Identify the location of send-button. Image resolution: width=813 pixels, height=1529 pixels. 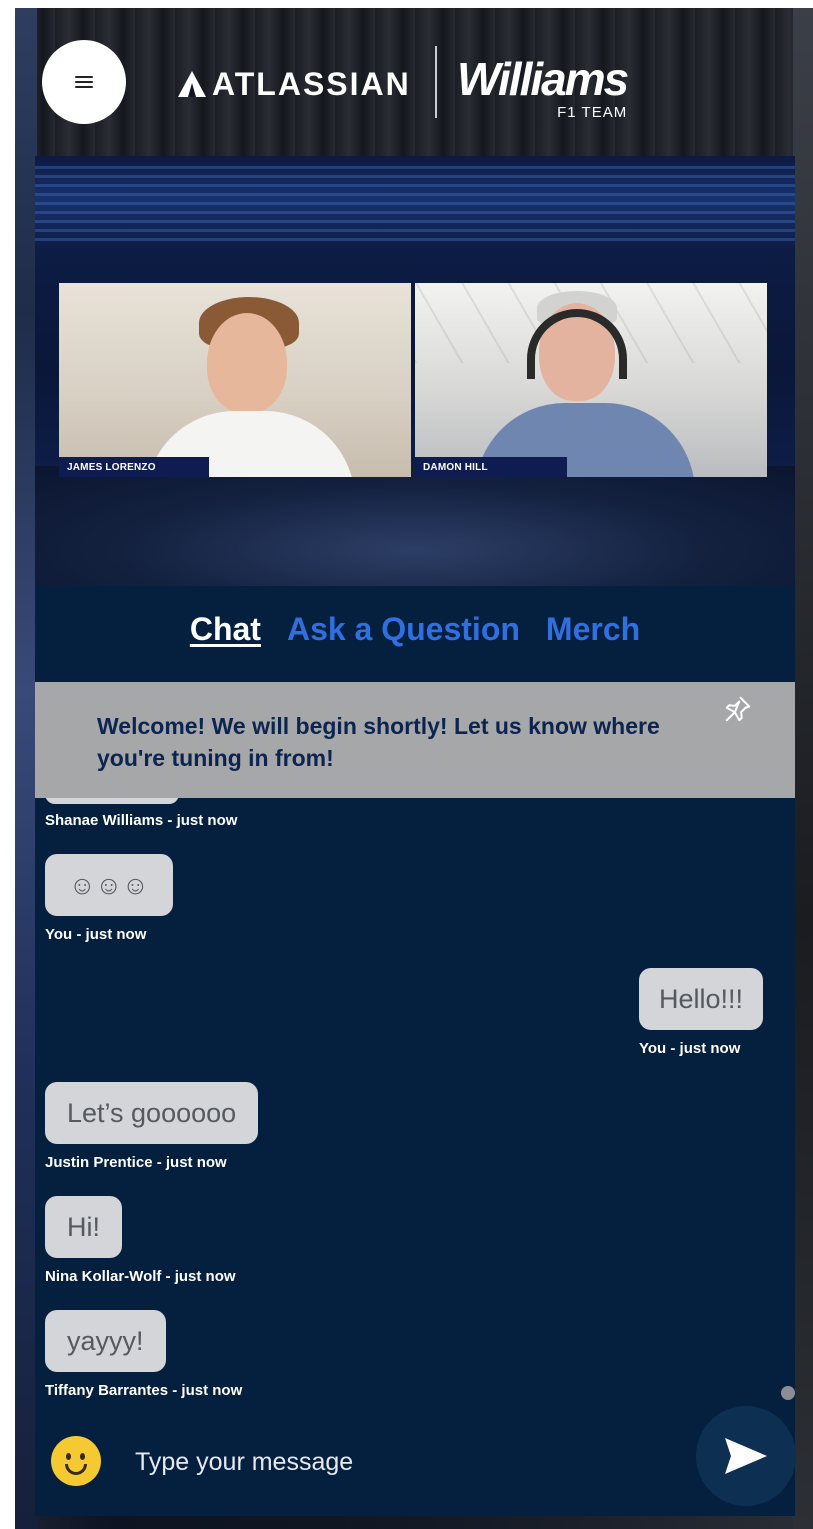
(746, 1456).